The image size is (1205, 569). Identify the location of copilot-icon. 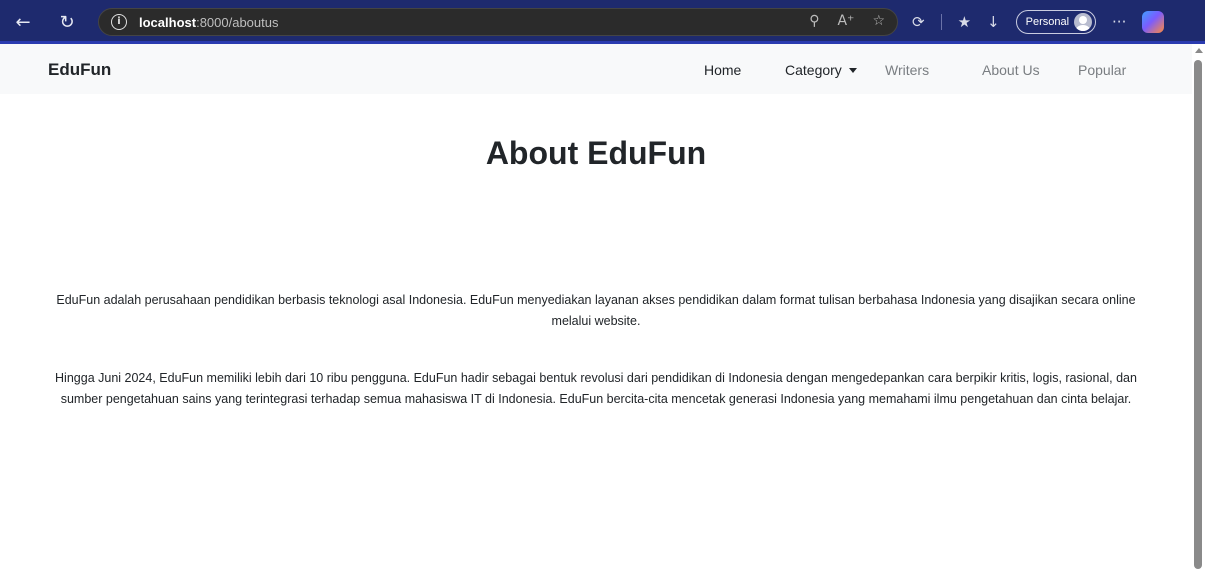
(1153, 22).